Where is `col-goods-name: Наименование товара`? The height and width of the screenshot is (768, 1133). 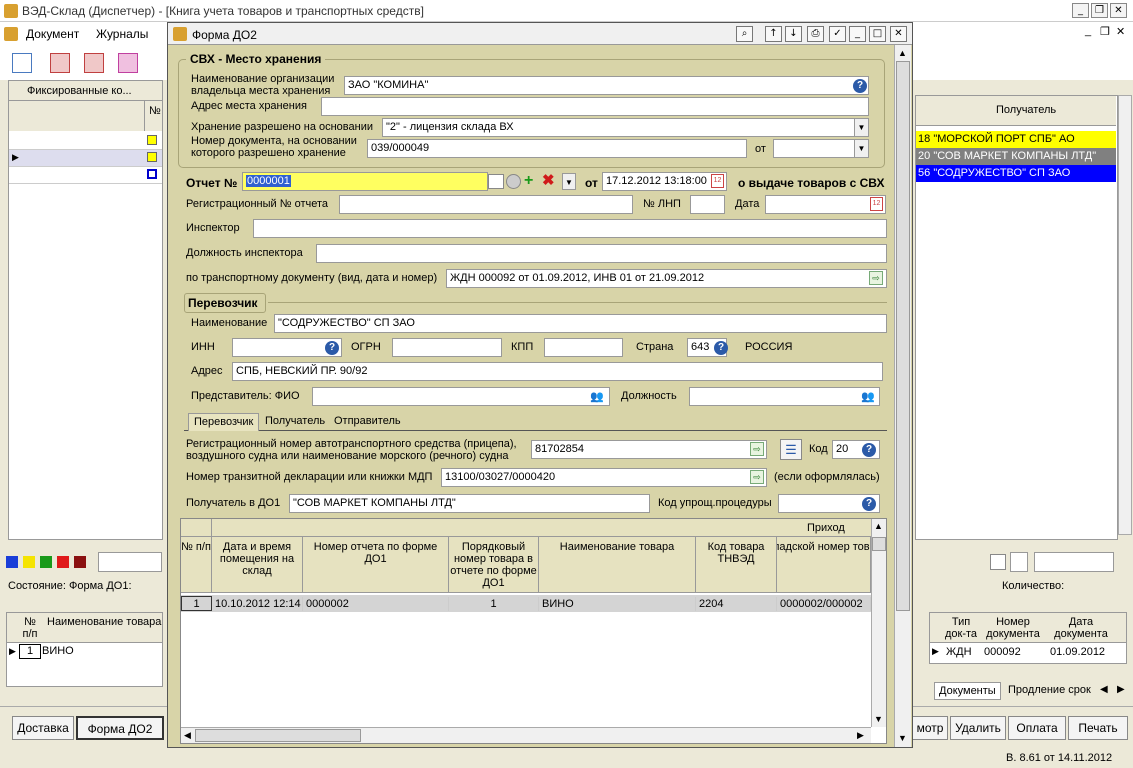
col-goods-name: Наименование товара is located at coordinates (617, 565).